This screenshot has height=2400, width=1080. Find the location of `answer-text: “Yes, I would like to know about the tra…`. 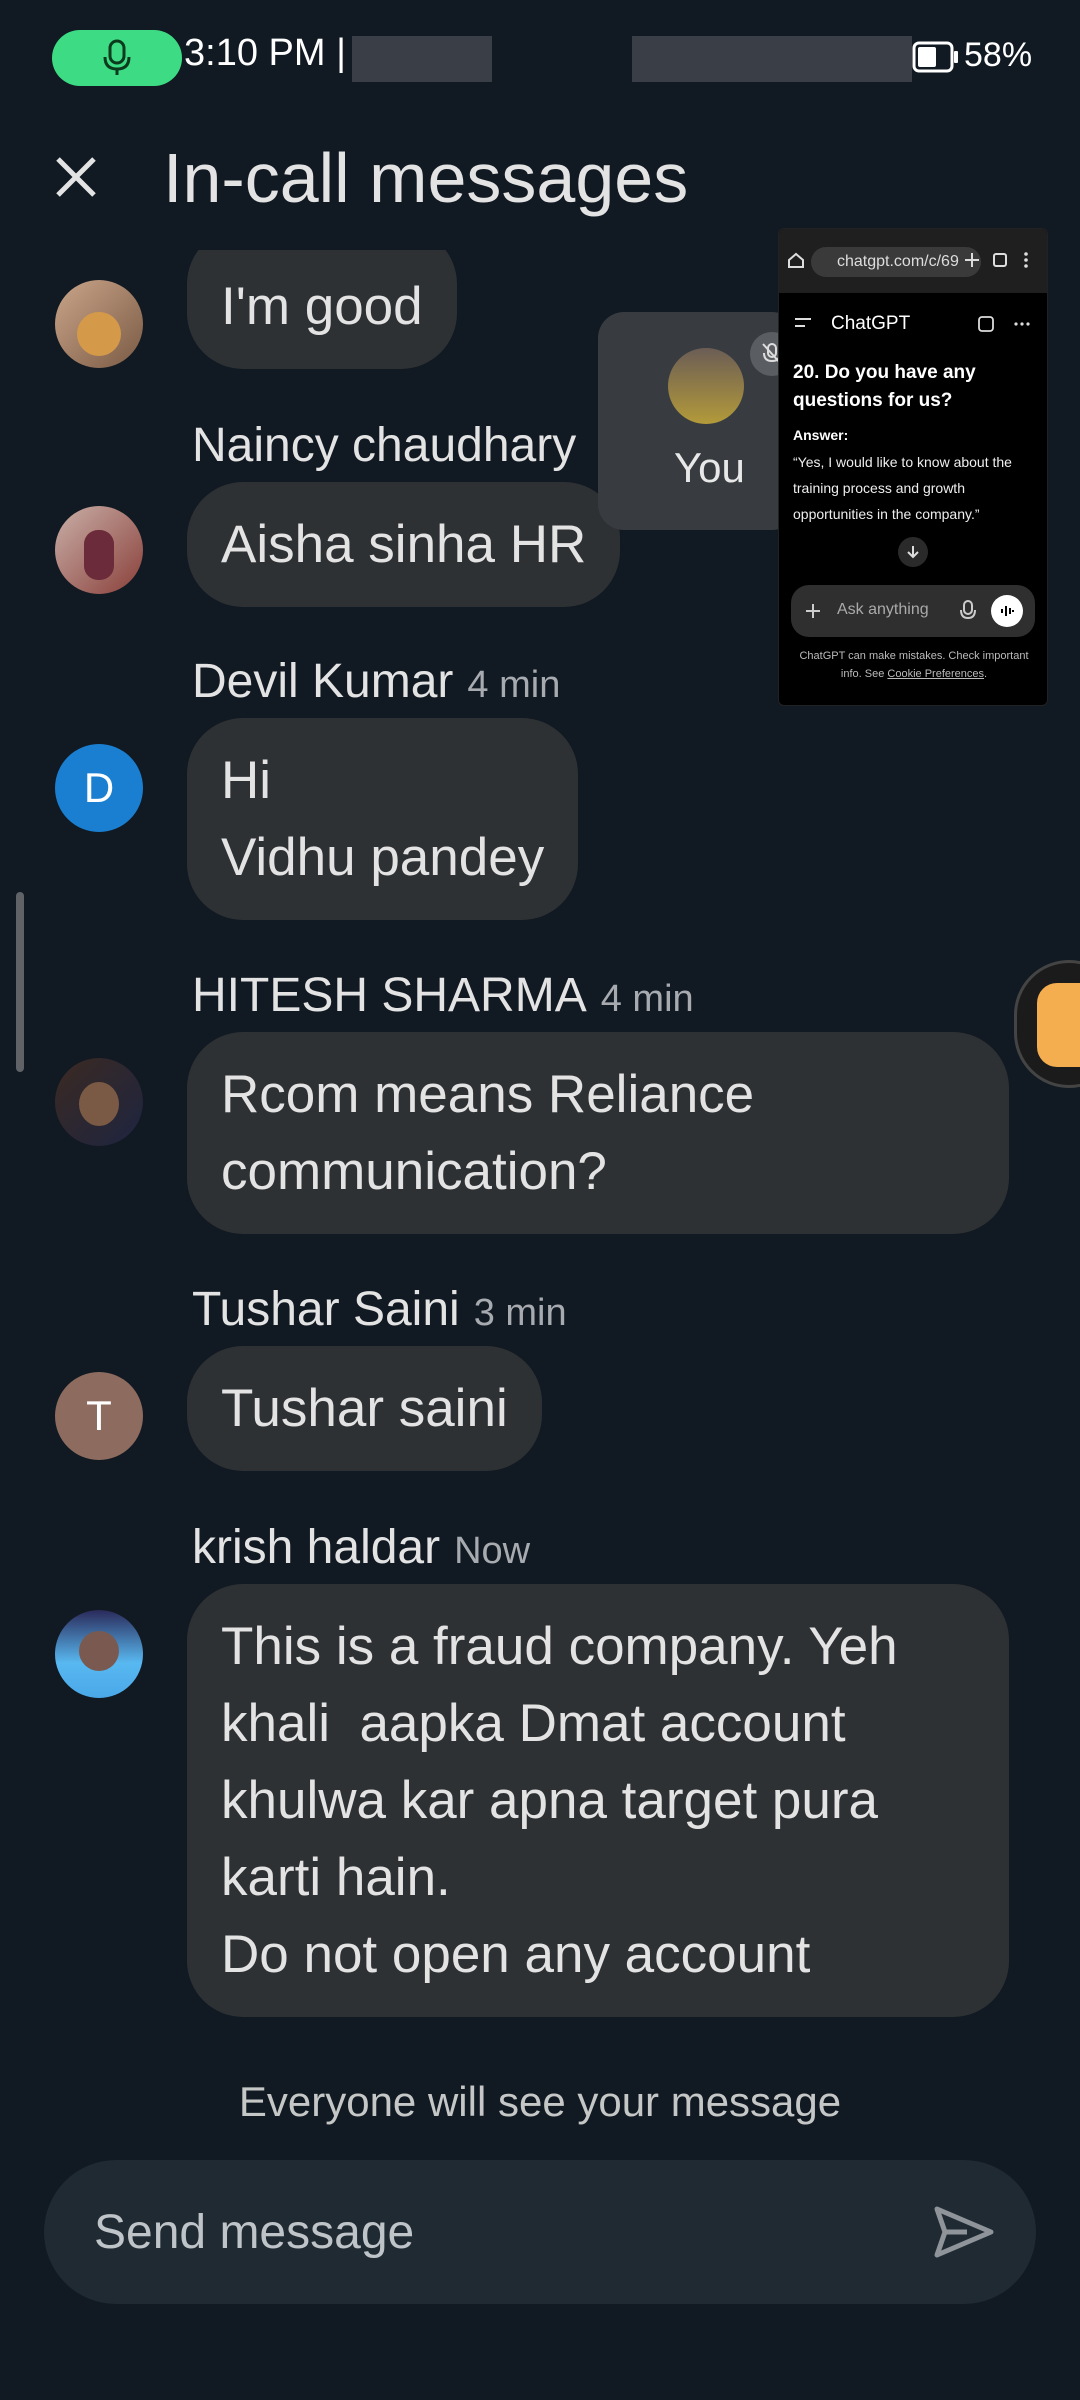

answer-text: “Yes, I would like to know about the tra… is located at coordinates (902, 488).